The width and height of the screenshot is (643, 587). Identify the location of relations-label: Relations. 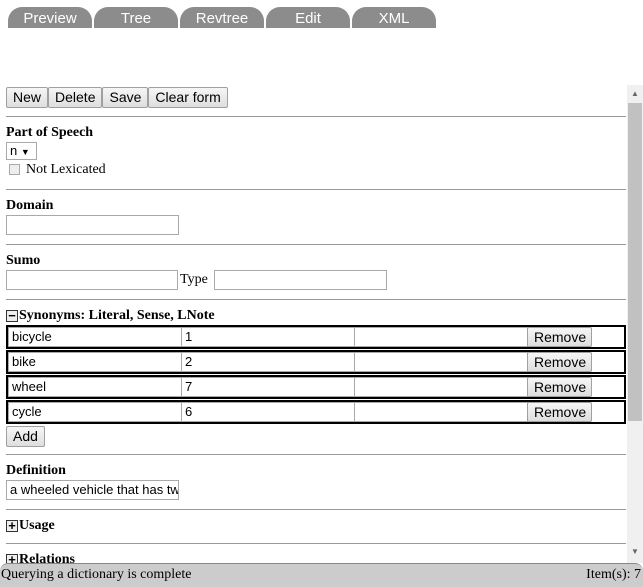
(47, 557).